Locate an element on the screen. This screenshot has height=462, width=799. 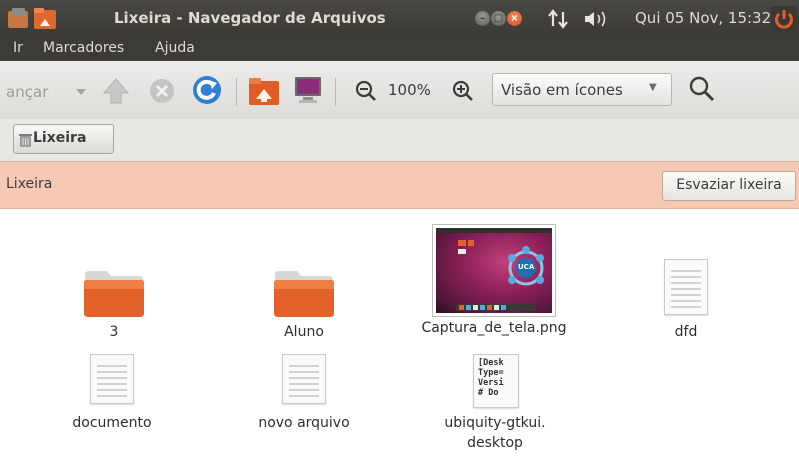
trash-icon is located at coordinates (25, 140).